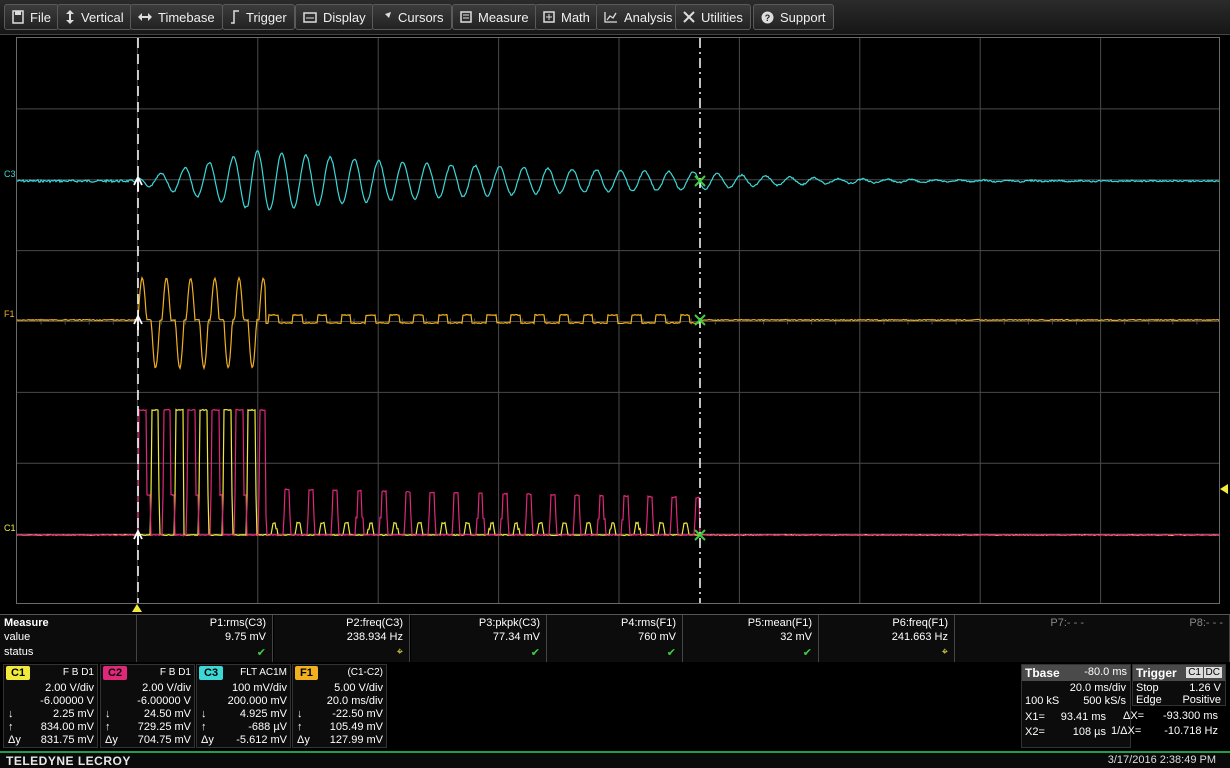 The width and height of the screenshot is (1230, 768). What do you see at coordinates (751, 638) in the screenshot?
I see `measure-cell-p5: P5:mean(F1) 32 mV ✔` at bounding box center [751, 638].